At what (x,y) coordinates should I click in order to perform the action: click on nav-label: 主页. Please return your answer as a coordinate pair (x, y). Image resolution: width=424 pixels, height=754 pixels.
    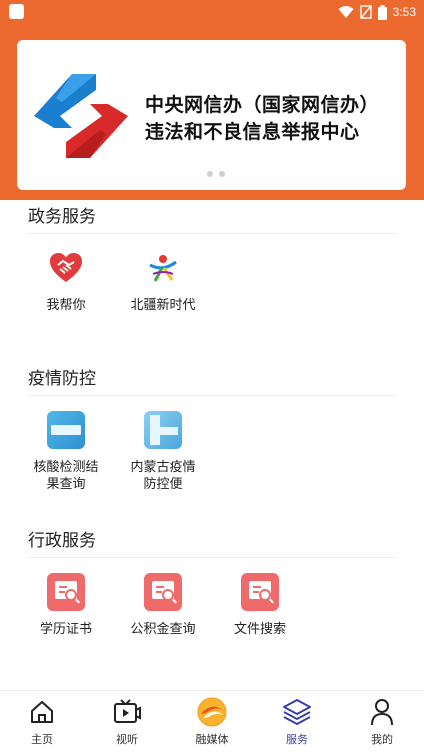
    Looking at the image, I should click on (42, 739).